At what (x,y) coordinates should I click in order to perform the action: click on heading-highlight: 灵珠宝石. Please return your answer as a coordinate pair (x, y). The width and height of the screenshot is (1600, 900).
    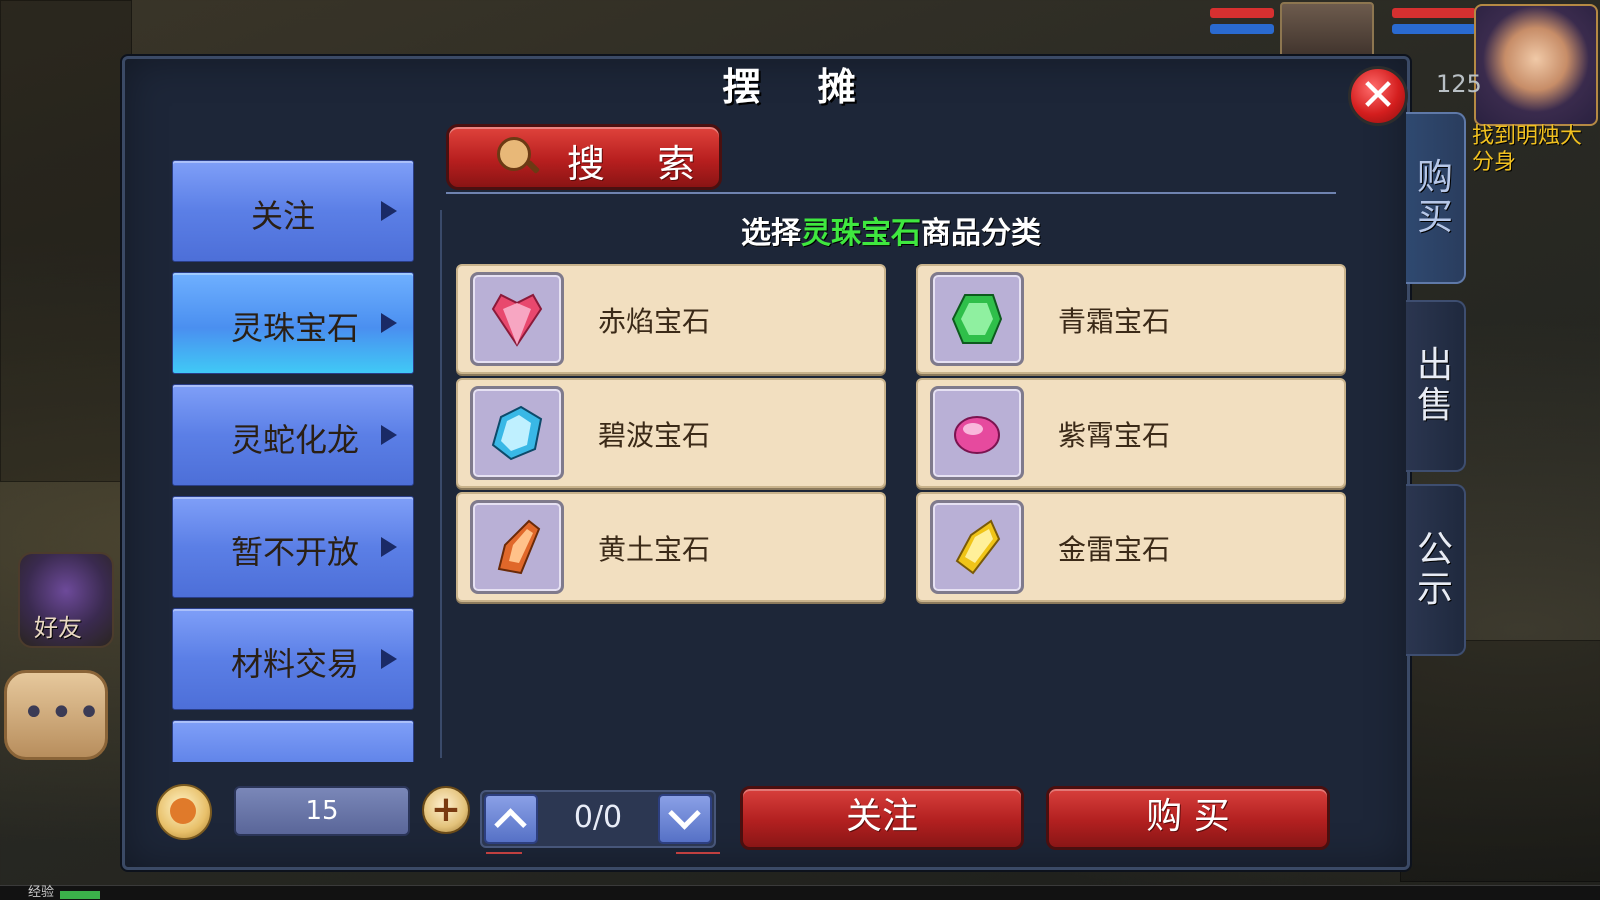
    Looking at the image, I should click on (861, 233).